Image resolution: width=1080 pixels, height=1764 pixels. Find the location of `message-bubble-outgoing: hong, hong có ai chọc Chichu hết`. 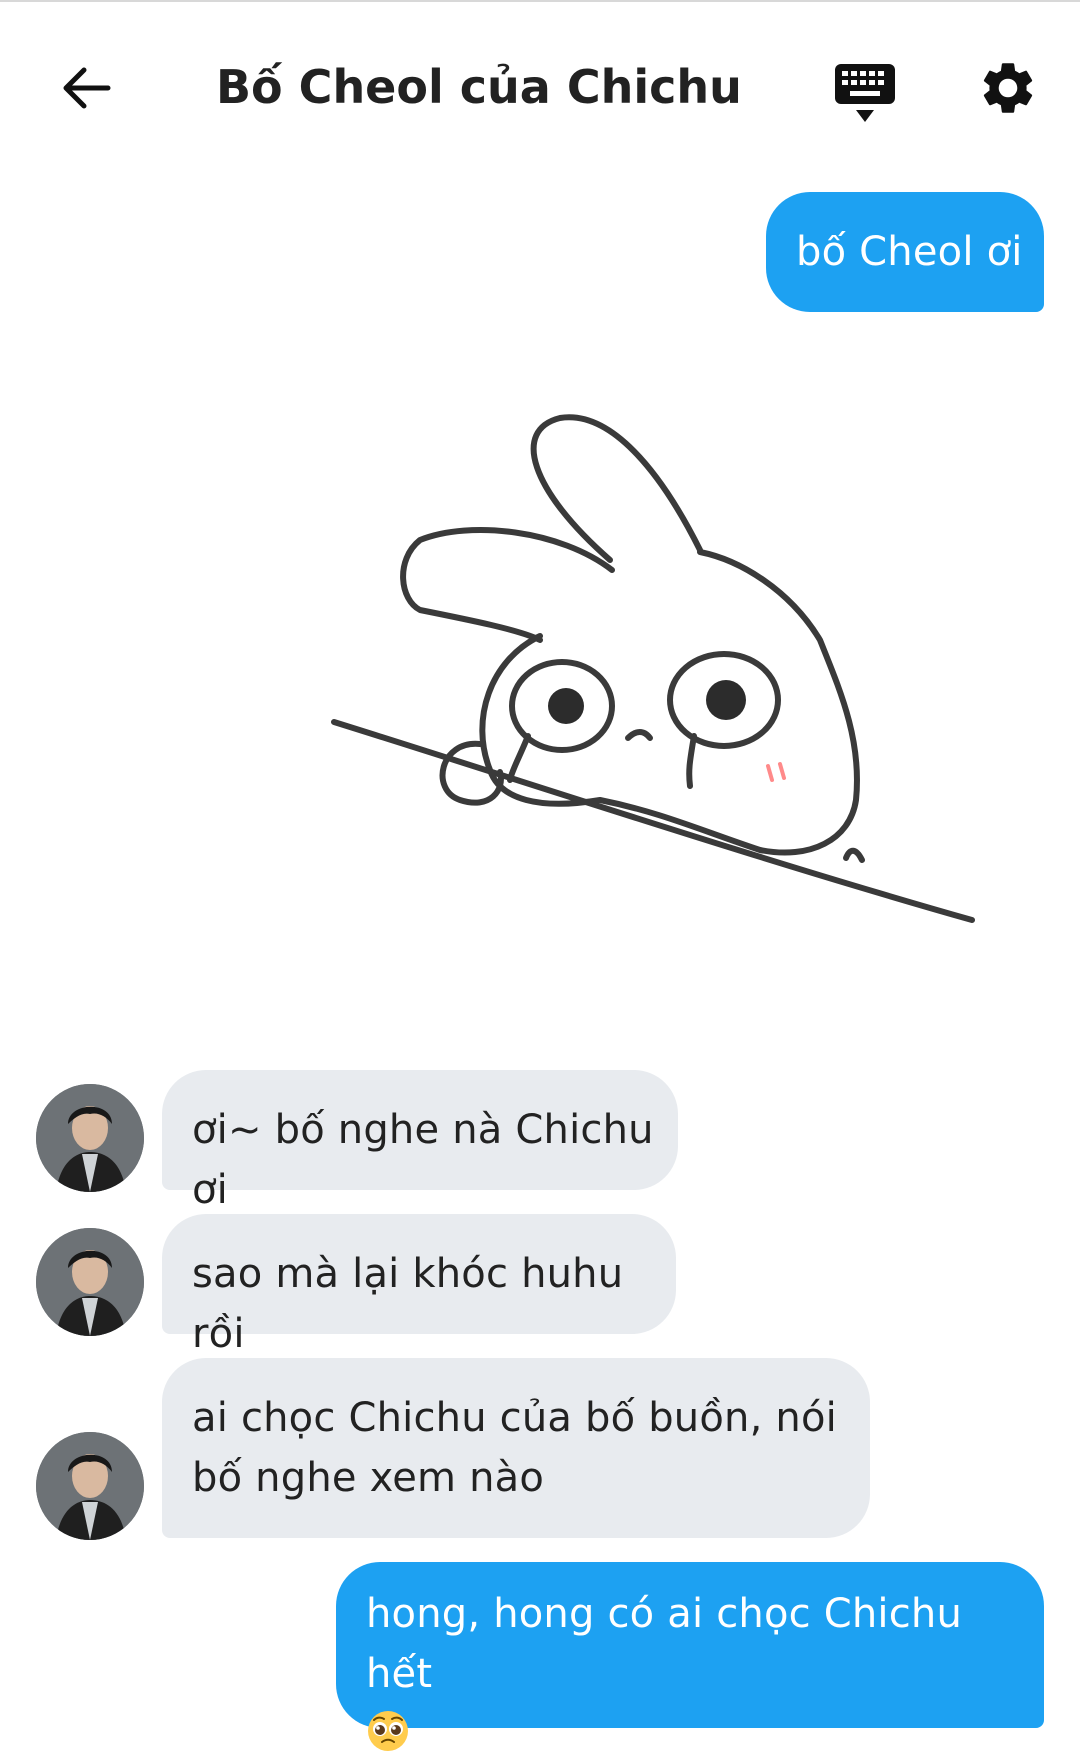

message-bubble-outgoing: hong, hong có ai chọc Chichu hết is located at coordinates (690, 1656).